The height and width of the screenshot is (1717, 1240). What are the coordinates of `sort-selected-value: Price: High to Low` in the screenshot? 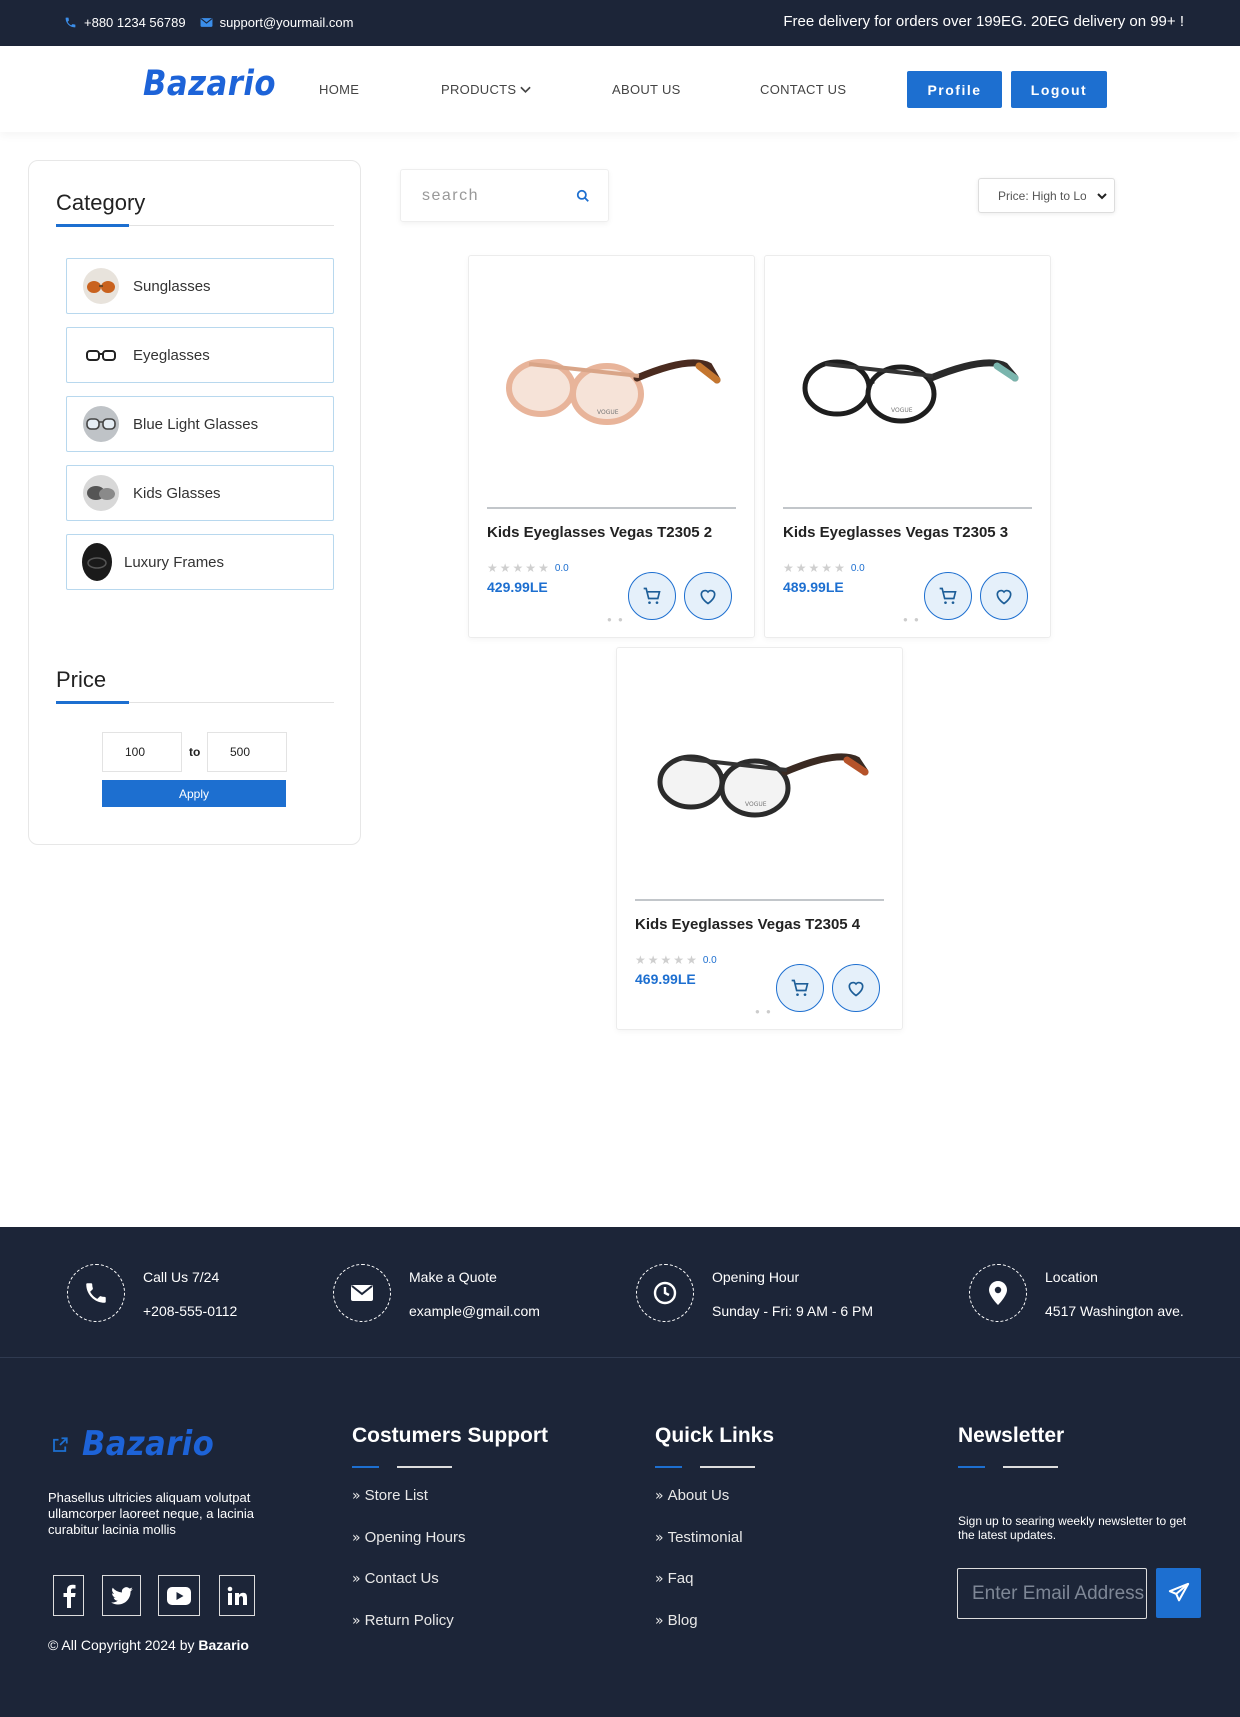 It's located at (1042, 195).